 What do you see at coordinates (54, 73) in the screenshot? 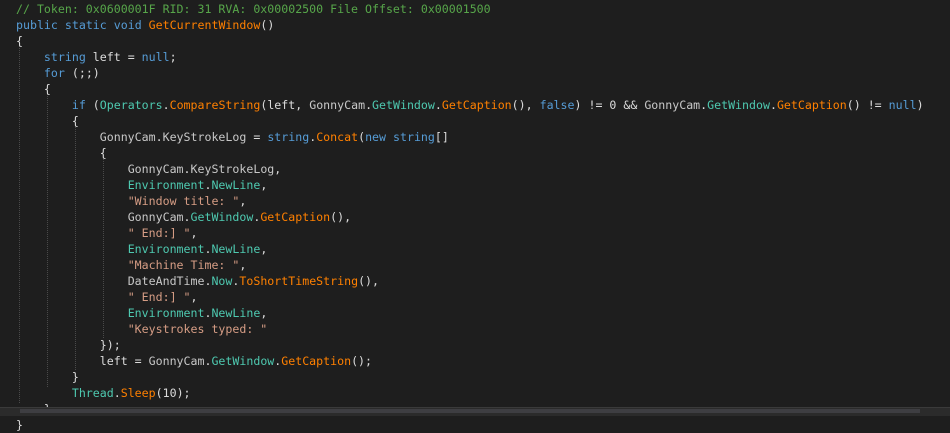
I see `code-token-keyword: for` at bounding box center [54, 73].